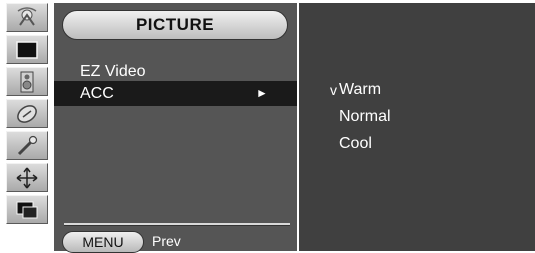 The image size is (535, 253). I want to click on menu-icon-strip, so click(27, 127).